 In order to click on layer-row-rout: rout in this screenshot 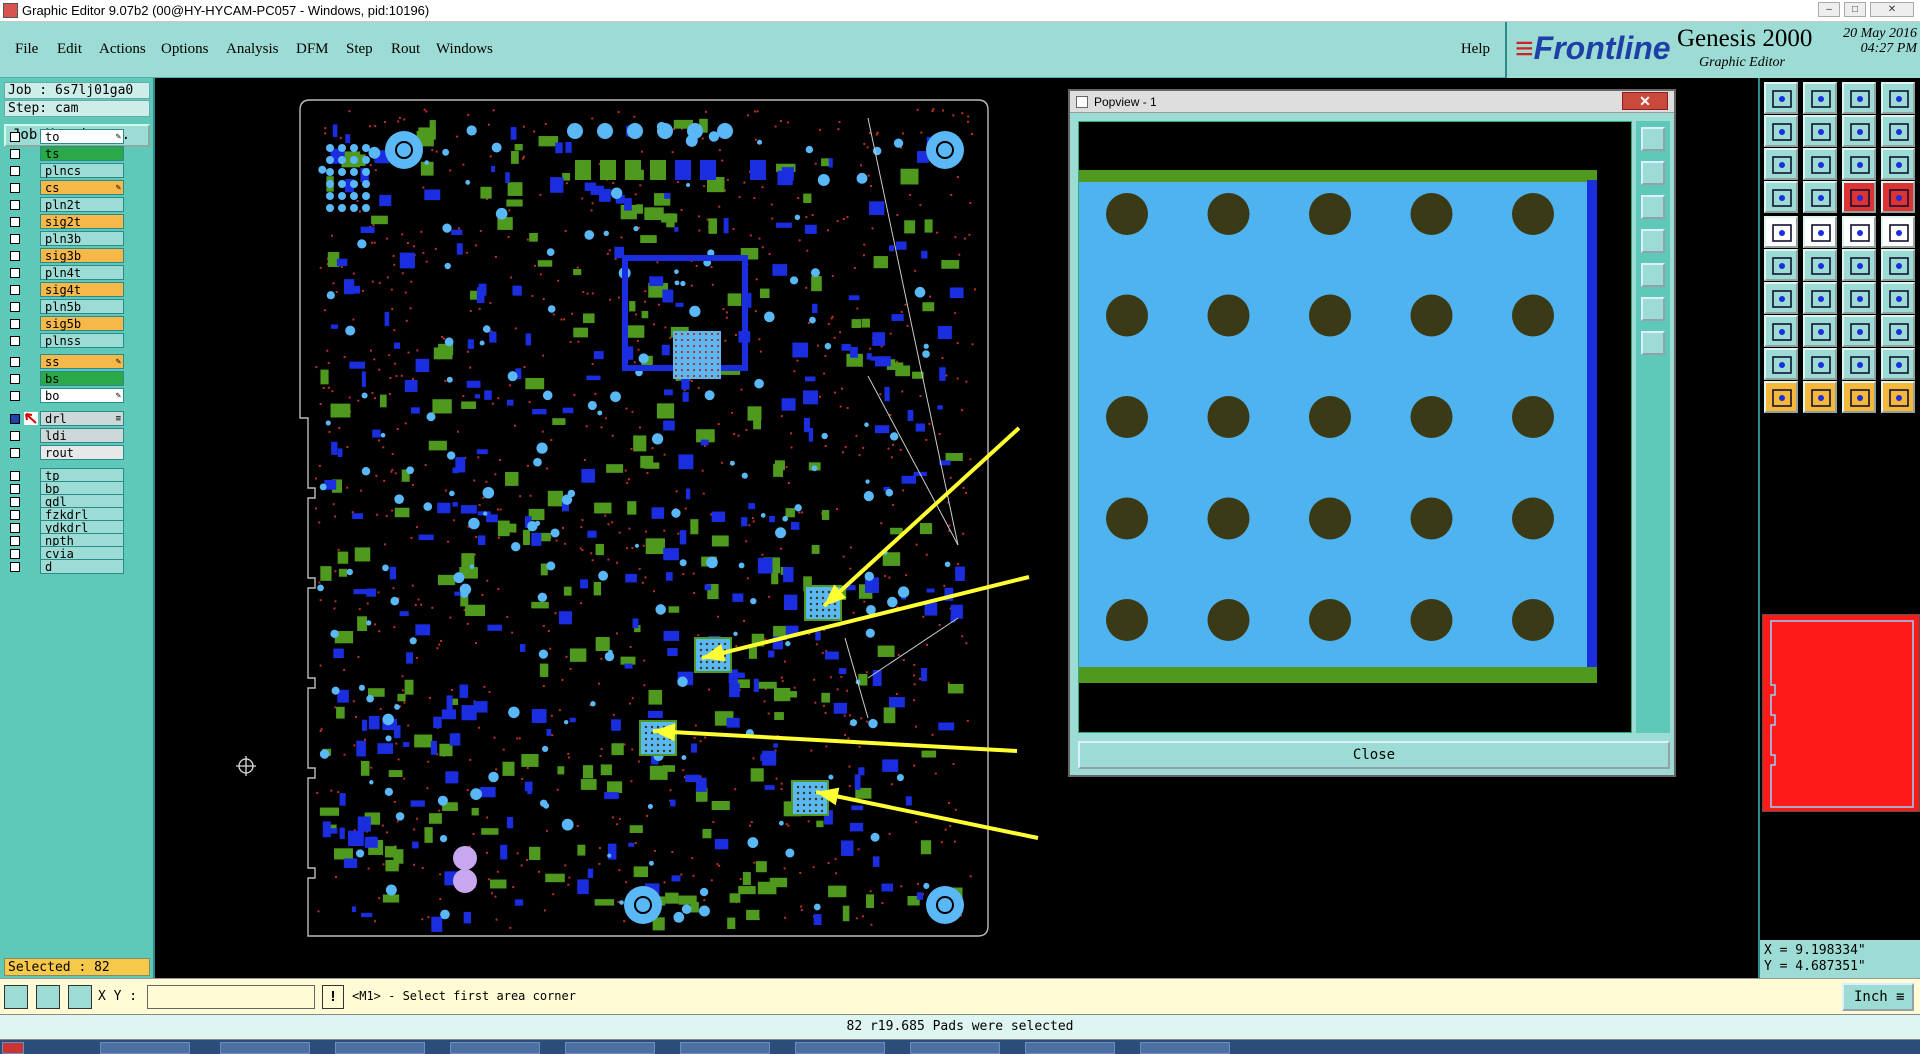, I will do `click(65, 452)`.